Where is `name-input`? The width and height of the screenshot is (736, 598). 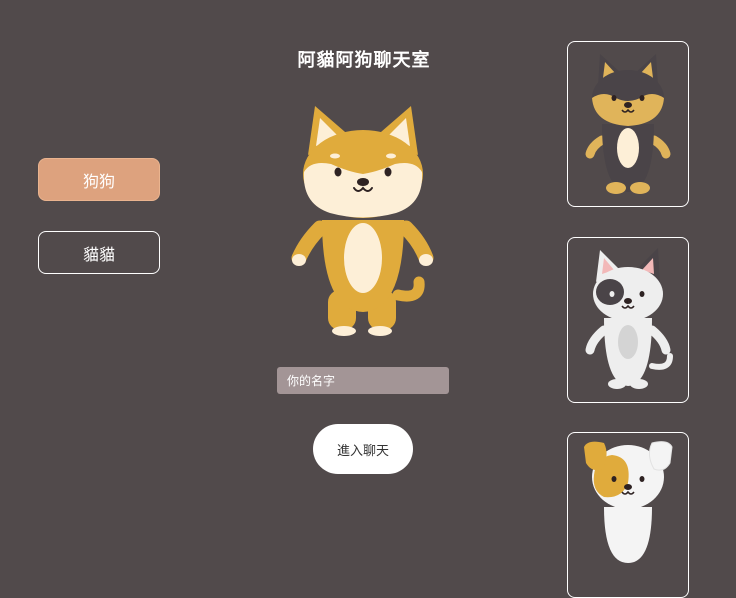
name-input is located at coordinates (363, 380).